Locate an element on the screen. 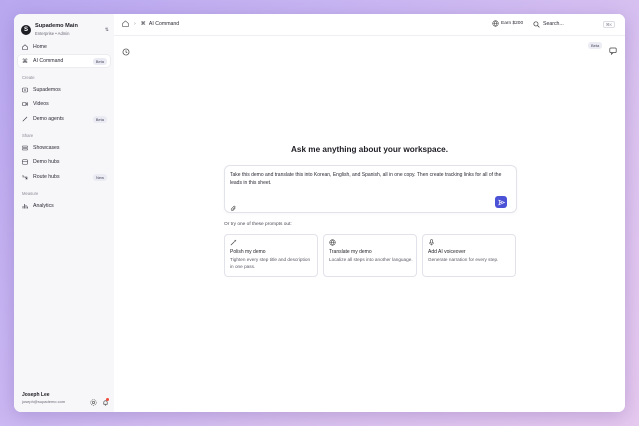  workspace-switcher: S Supademo Main Enterprise • Admin ⇅ is located at coordinates (65, 30).